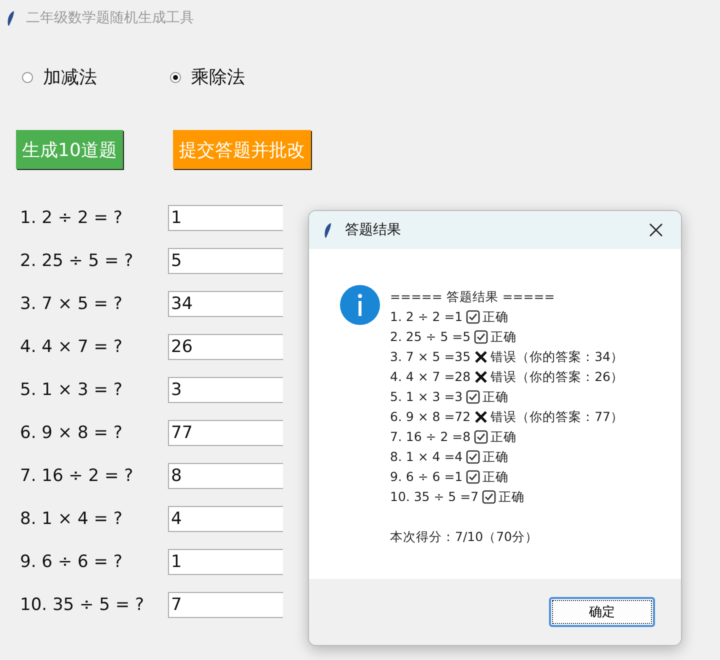  I want to click on result-verdict: 错误（你的答案：77）, so click(557, 417).